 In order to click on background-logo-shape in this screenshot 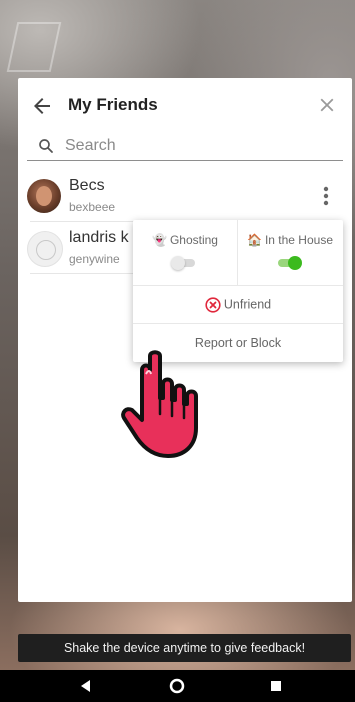, I will do `click(34, 47)`.